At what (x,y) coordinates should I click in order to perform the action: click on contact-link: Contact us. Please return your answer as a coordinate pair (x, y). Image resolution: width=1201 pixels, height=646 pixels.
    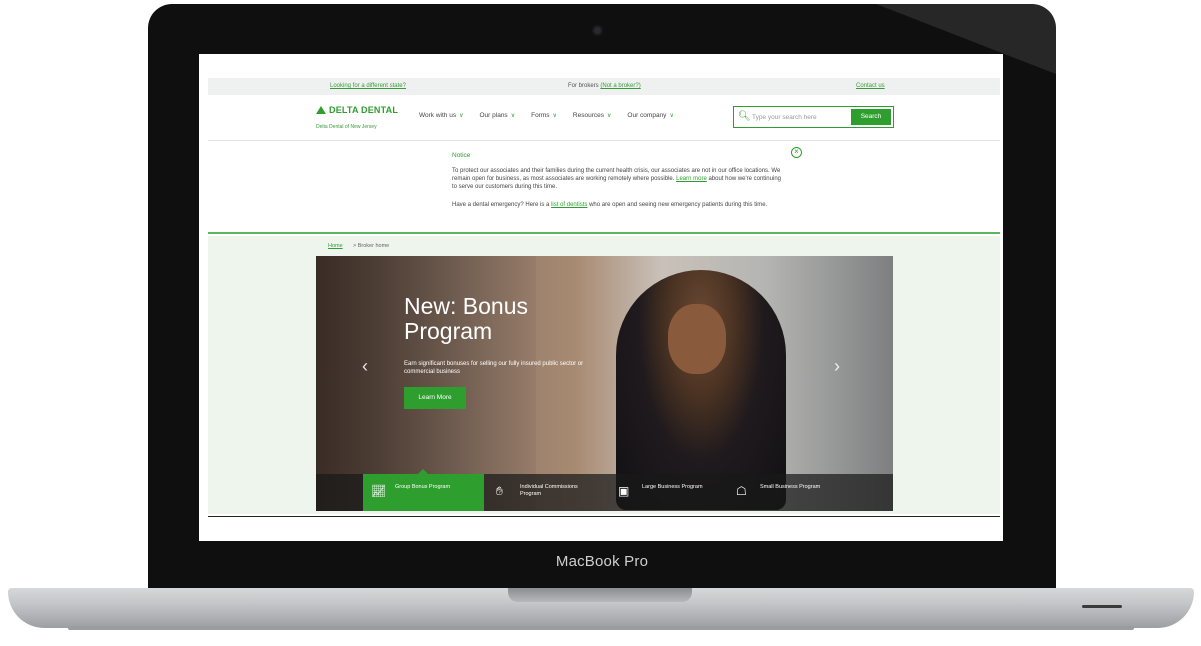
    Looking at the image, I should click on (870, 86).